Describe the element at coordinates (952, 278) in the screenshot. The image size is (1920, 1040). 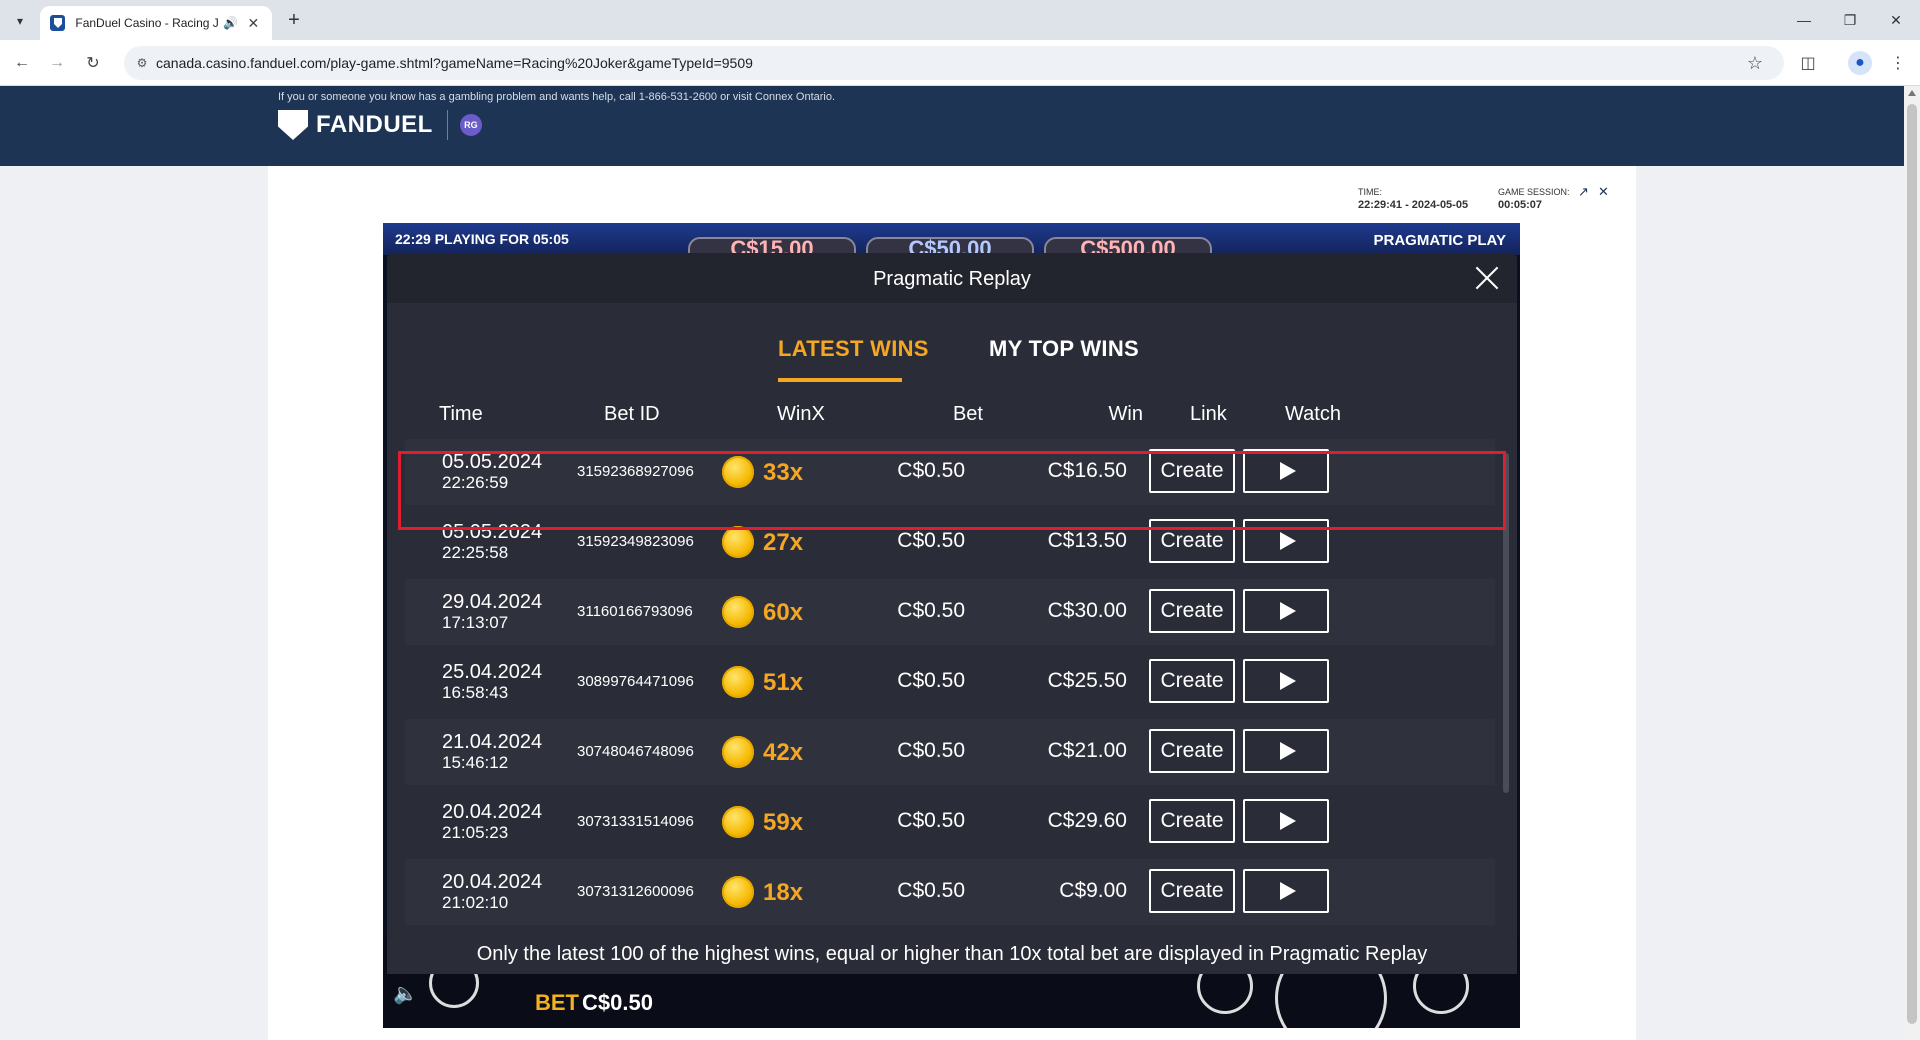
I see `modal-title-bar: Pragmatic Replay` at that location.